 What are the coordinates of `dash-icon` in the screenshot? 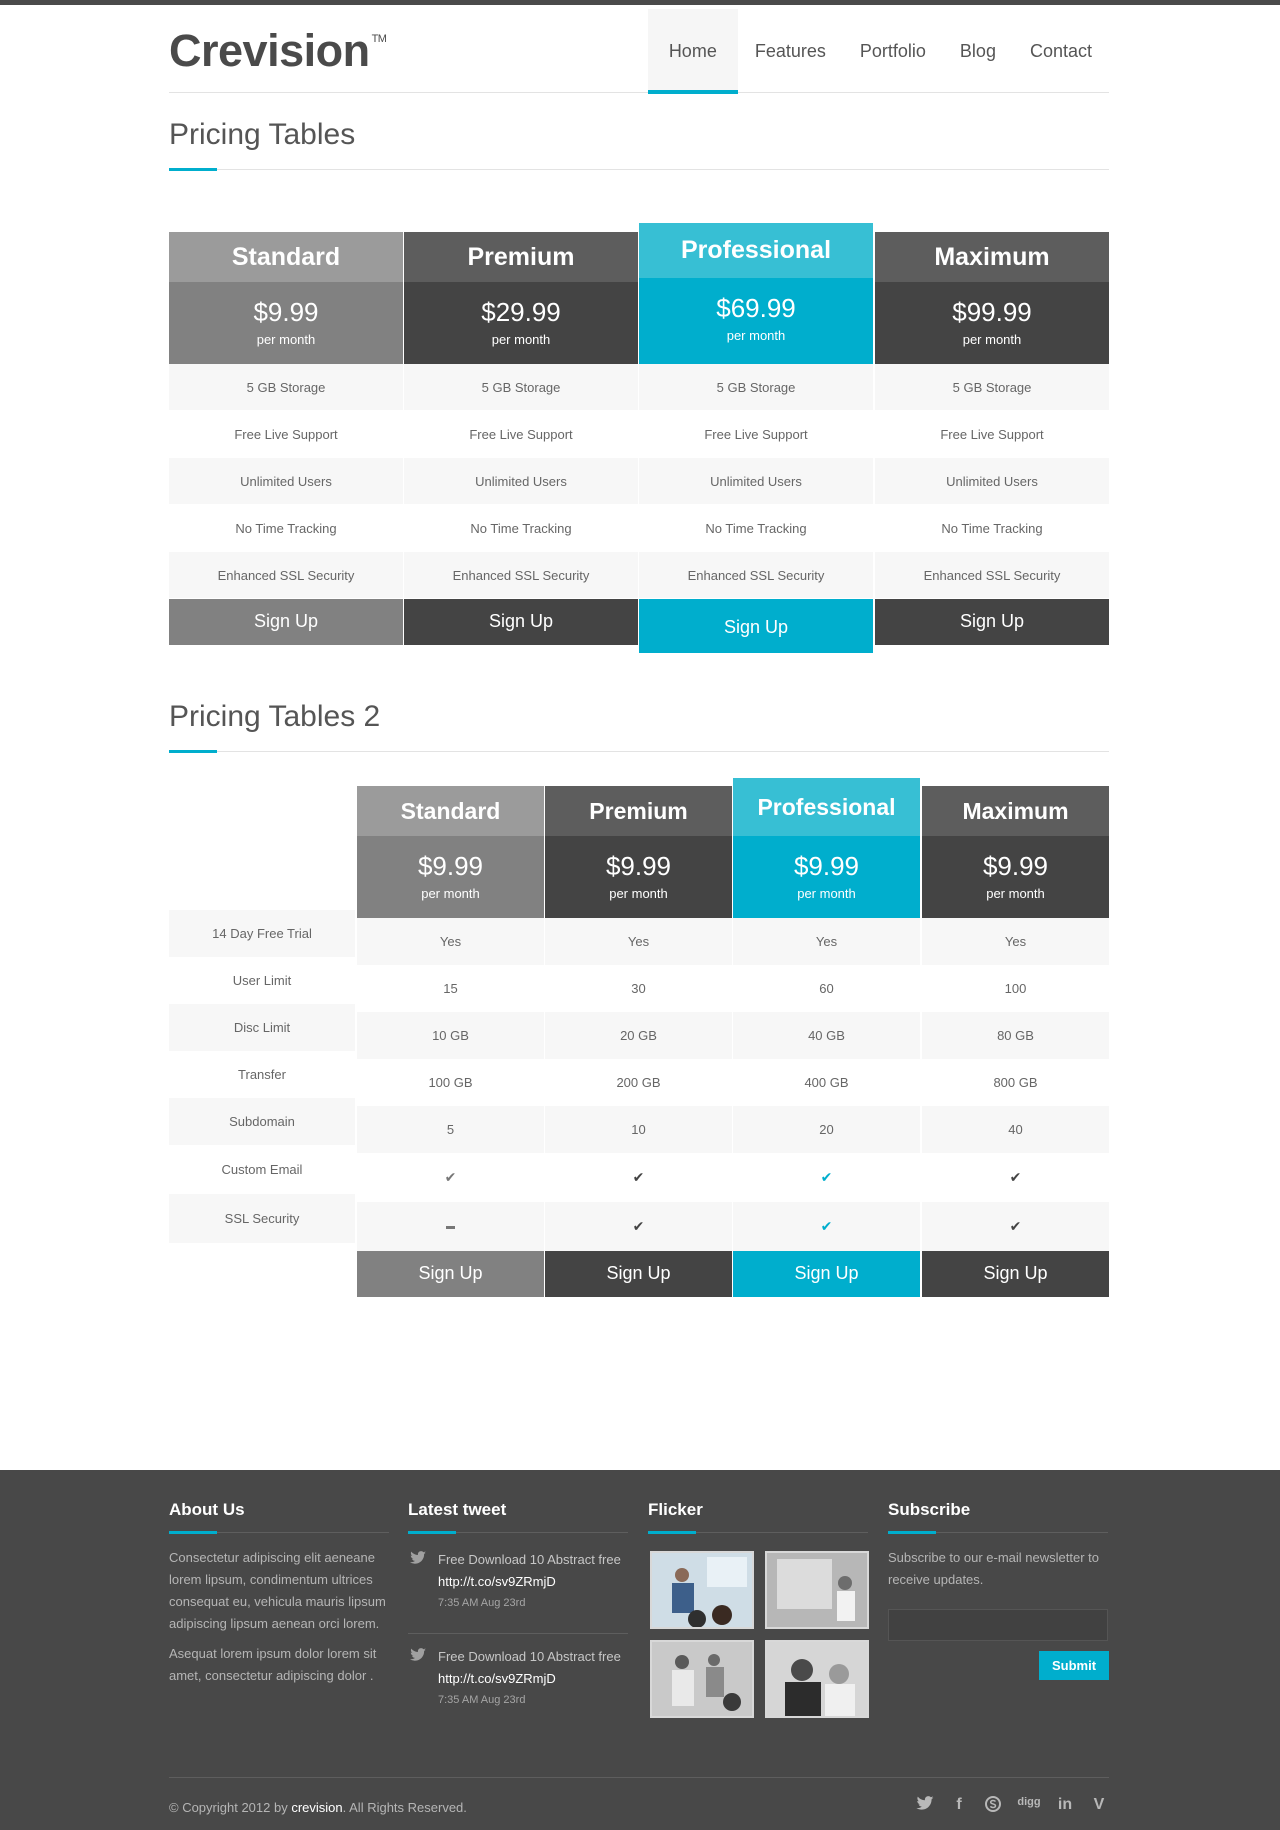 It's located at (450, 1228).